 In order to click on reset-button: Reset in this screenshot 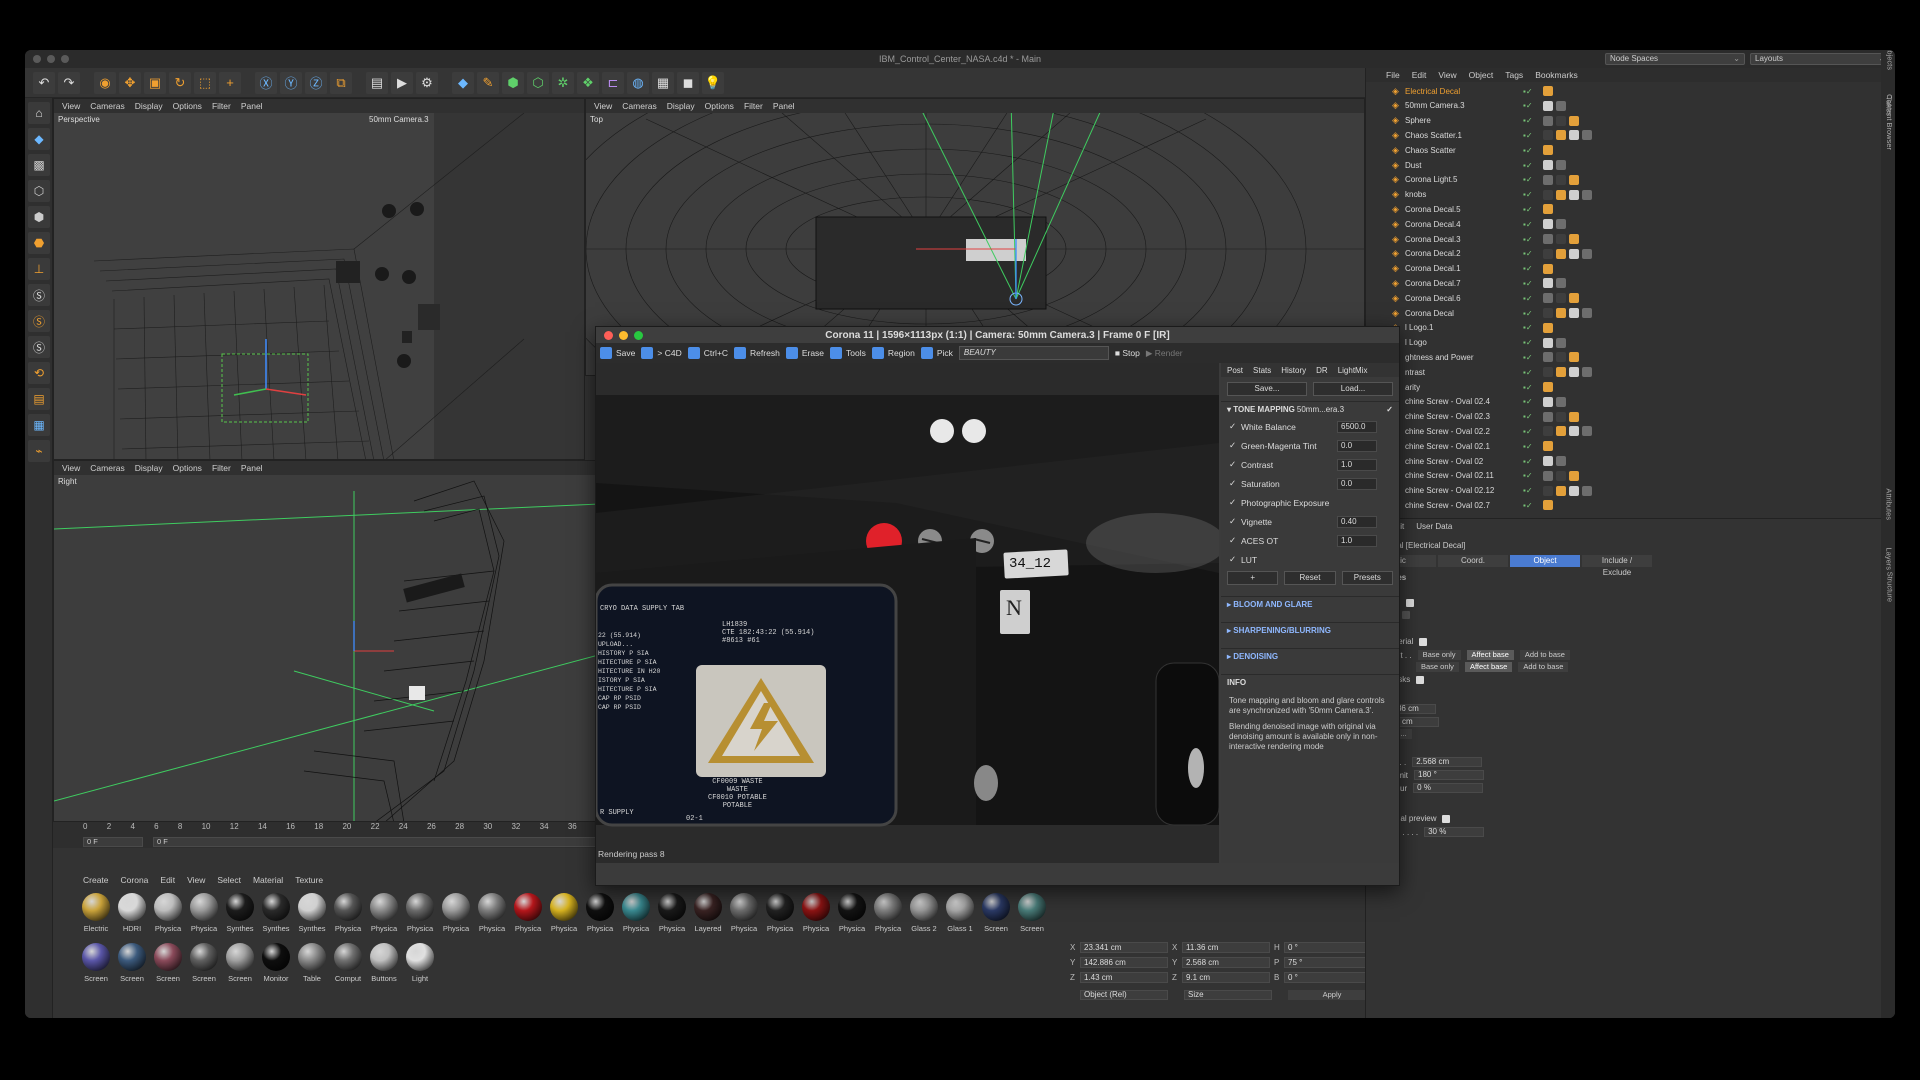, I will do `click(1310, 578)`.